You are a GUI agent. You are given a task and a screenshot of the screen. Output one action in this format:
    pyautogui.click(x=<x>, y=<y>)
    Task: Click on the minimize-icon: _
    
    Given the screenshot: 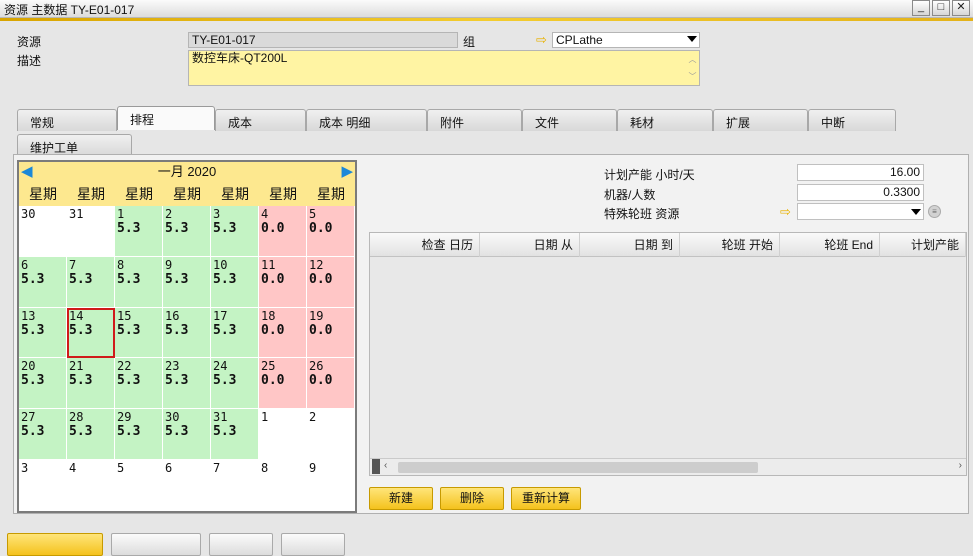 What is the action you would take?
    pyautogui.click(x=921, y=8)
    